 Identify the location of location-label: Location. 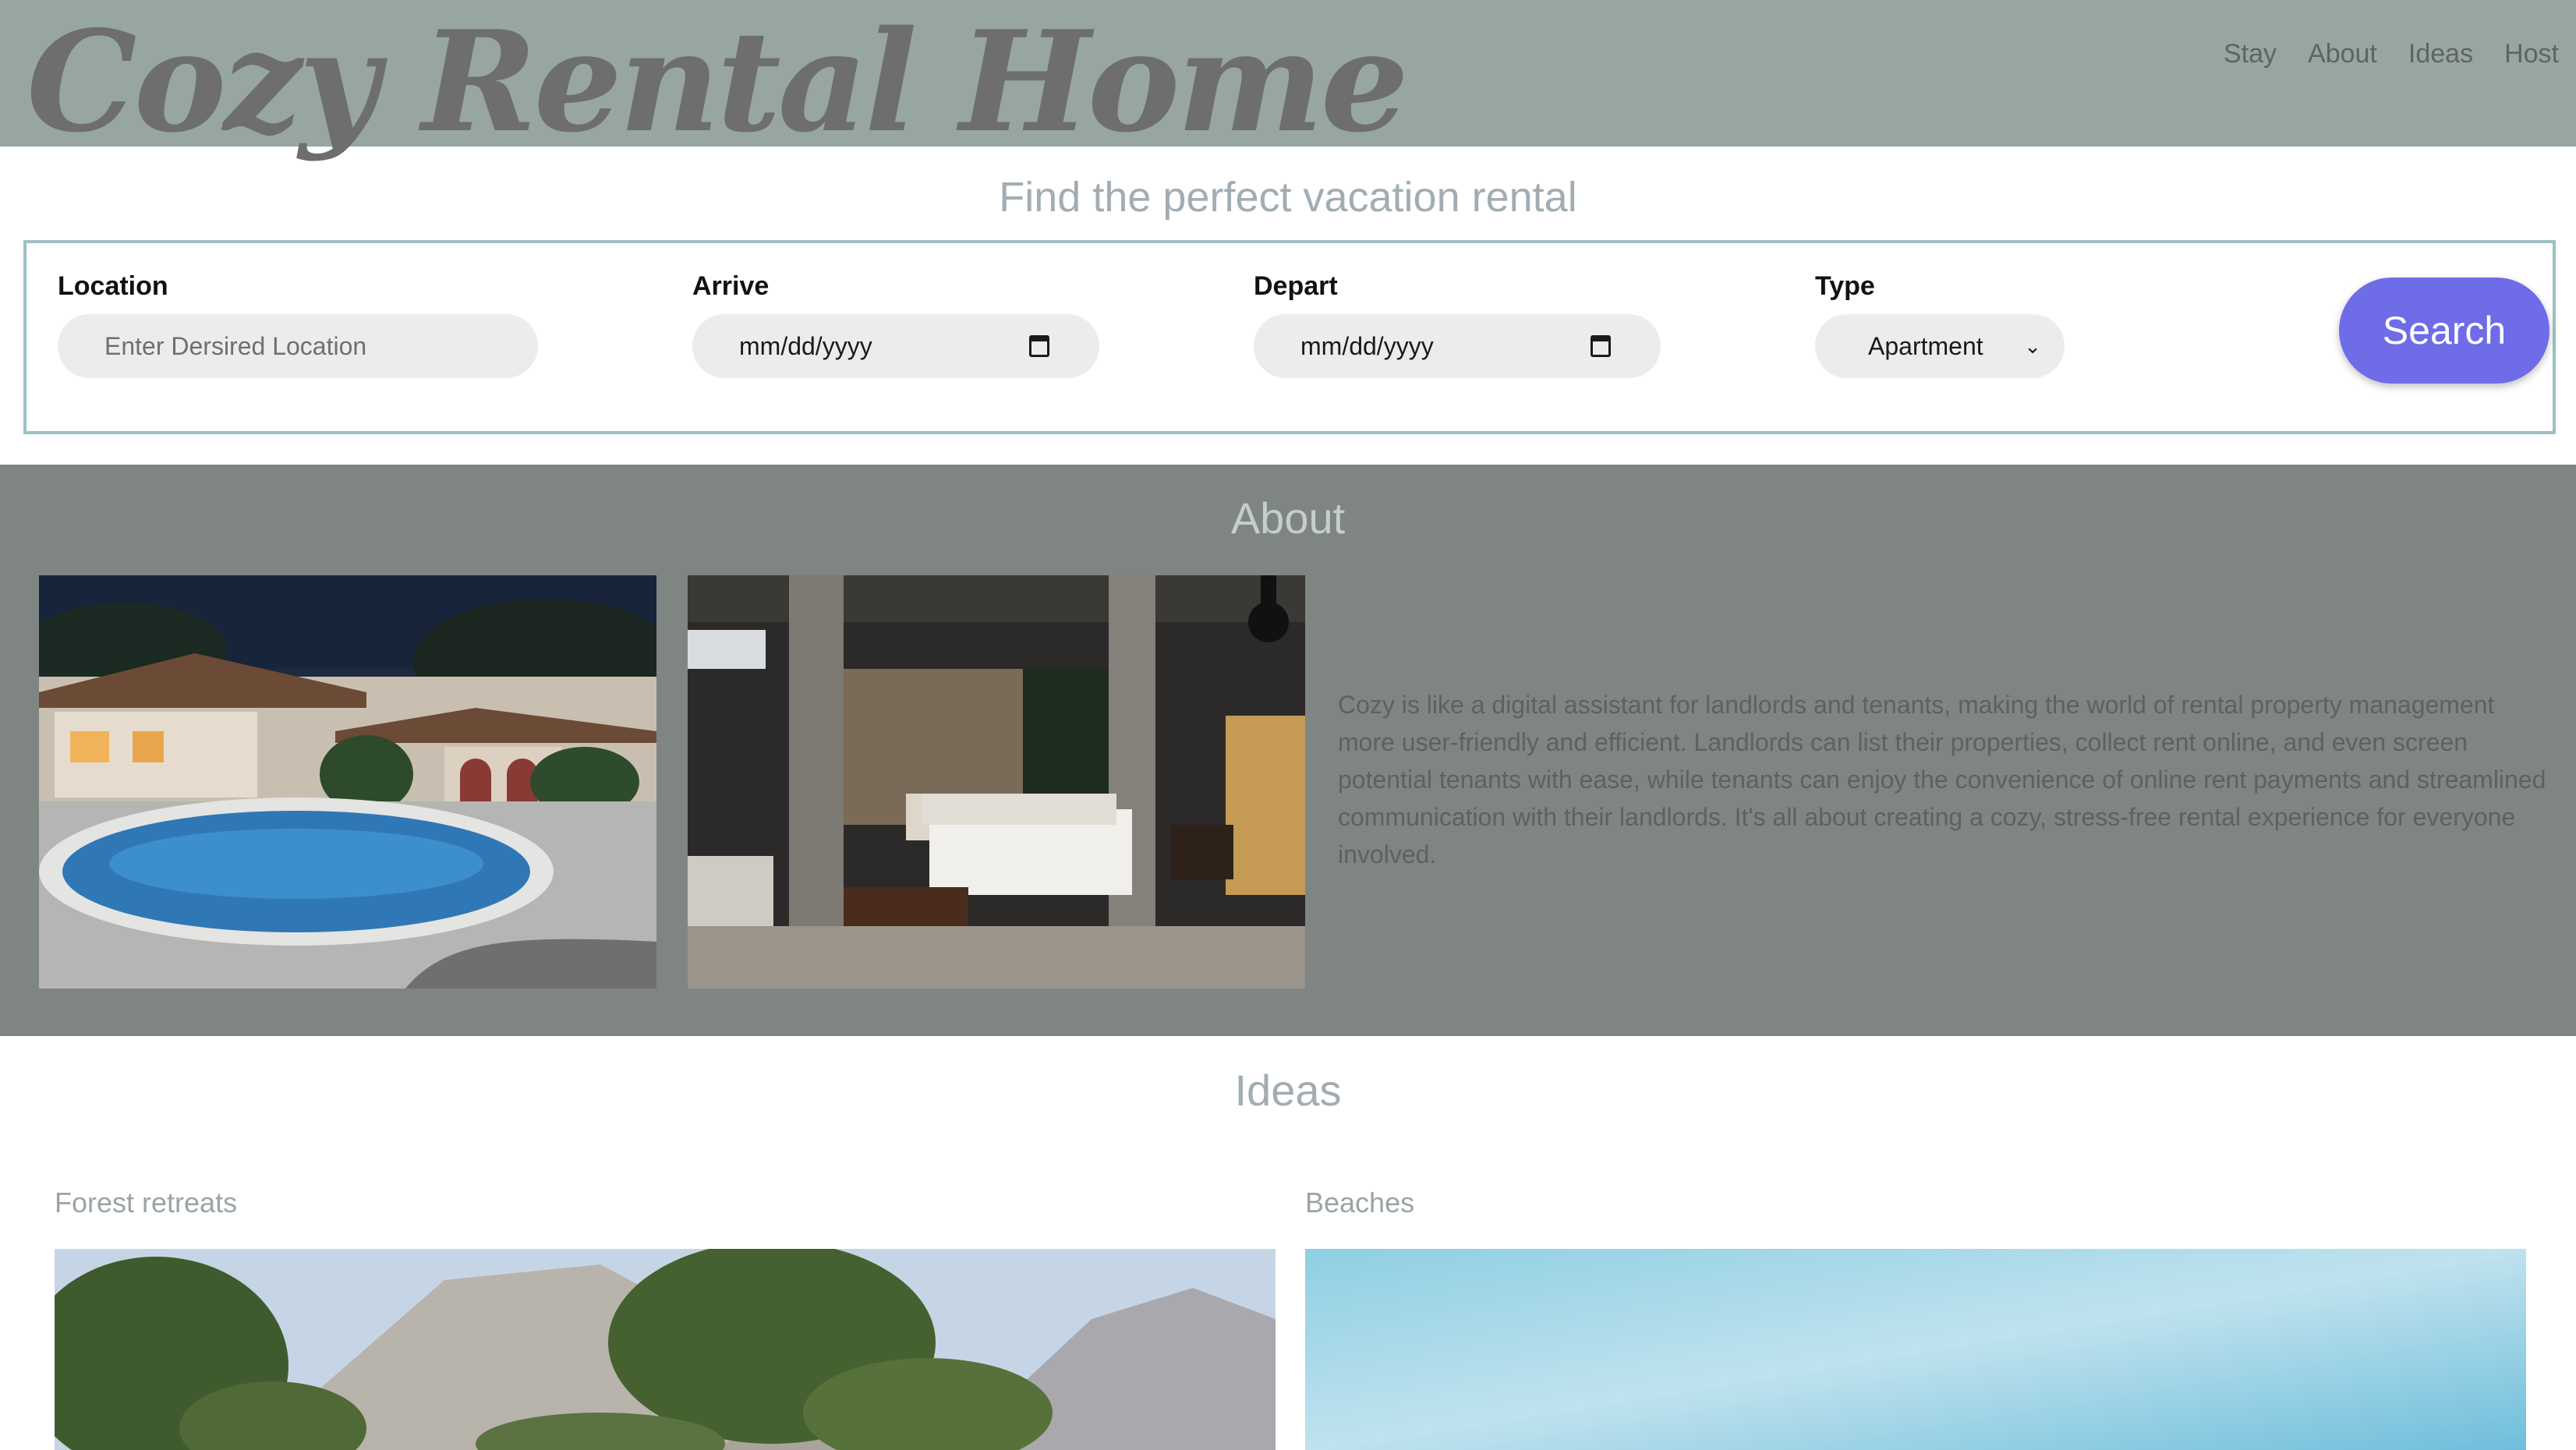
(113, 286).